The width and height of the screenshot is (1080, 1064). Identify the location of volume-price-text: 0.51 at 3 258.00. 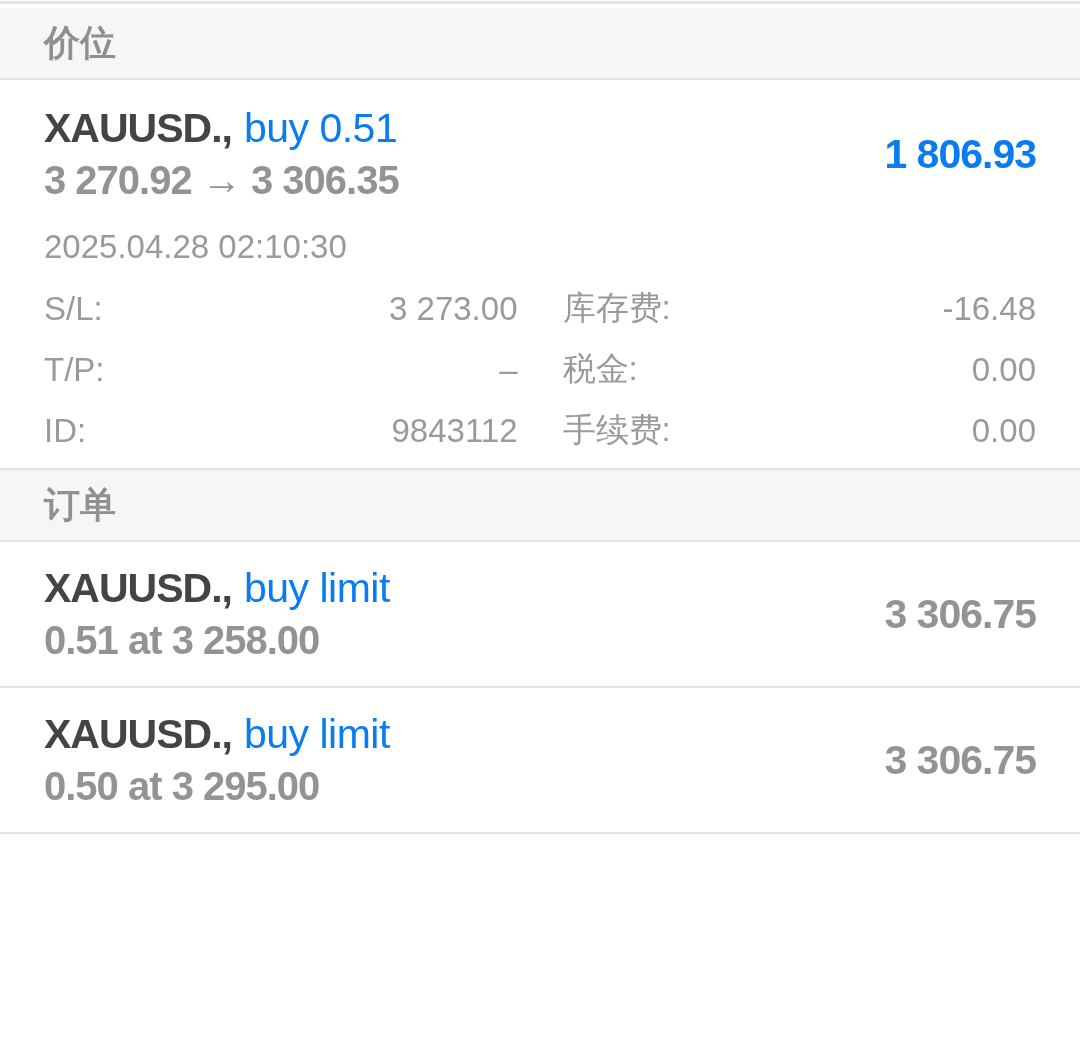
(182, 640).